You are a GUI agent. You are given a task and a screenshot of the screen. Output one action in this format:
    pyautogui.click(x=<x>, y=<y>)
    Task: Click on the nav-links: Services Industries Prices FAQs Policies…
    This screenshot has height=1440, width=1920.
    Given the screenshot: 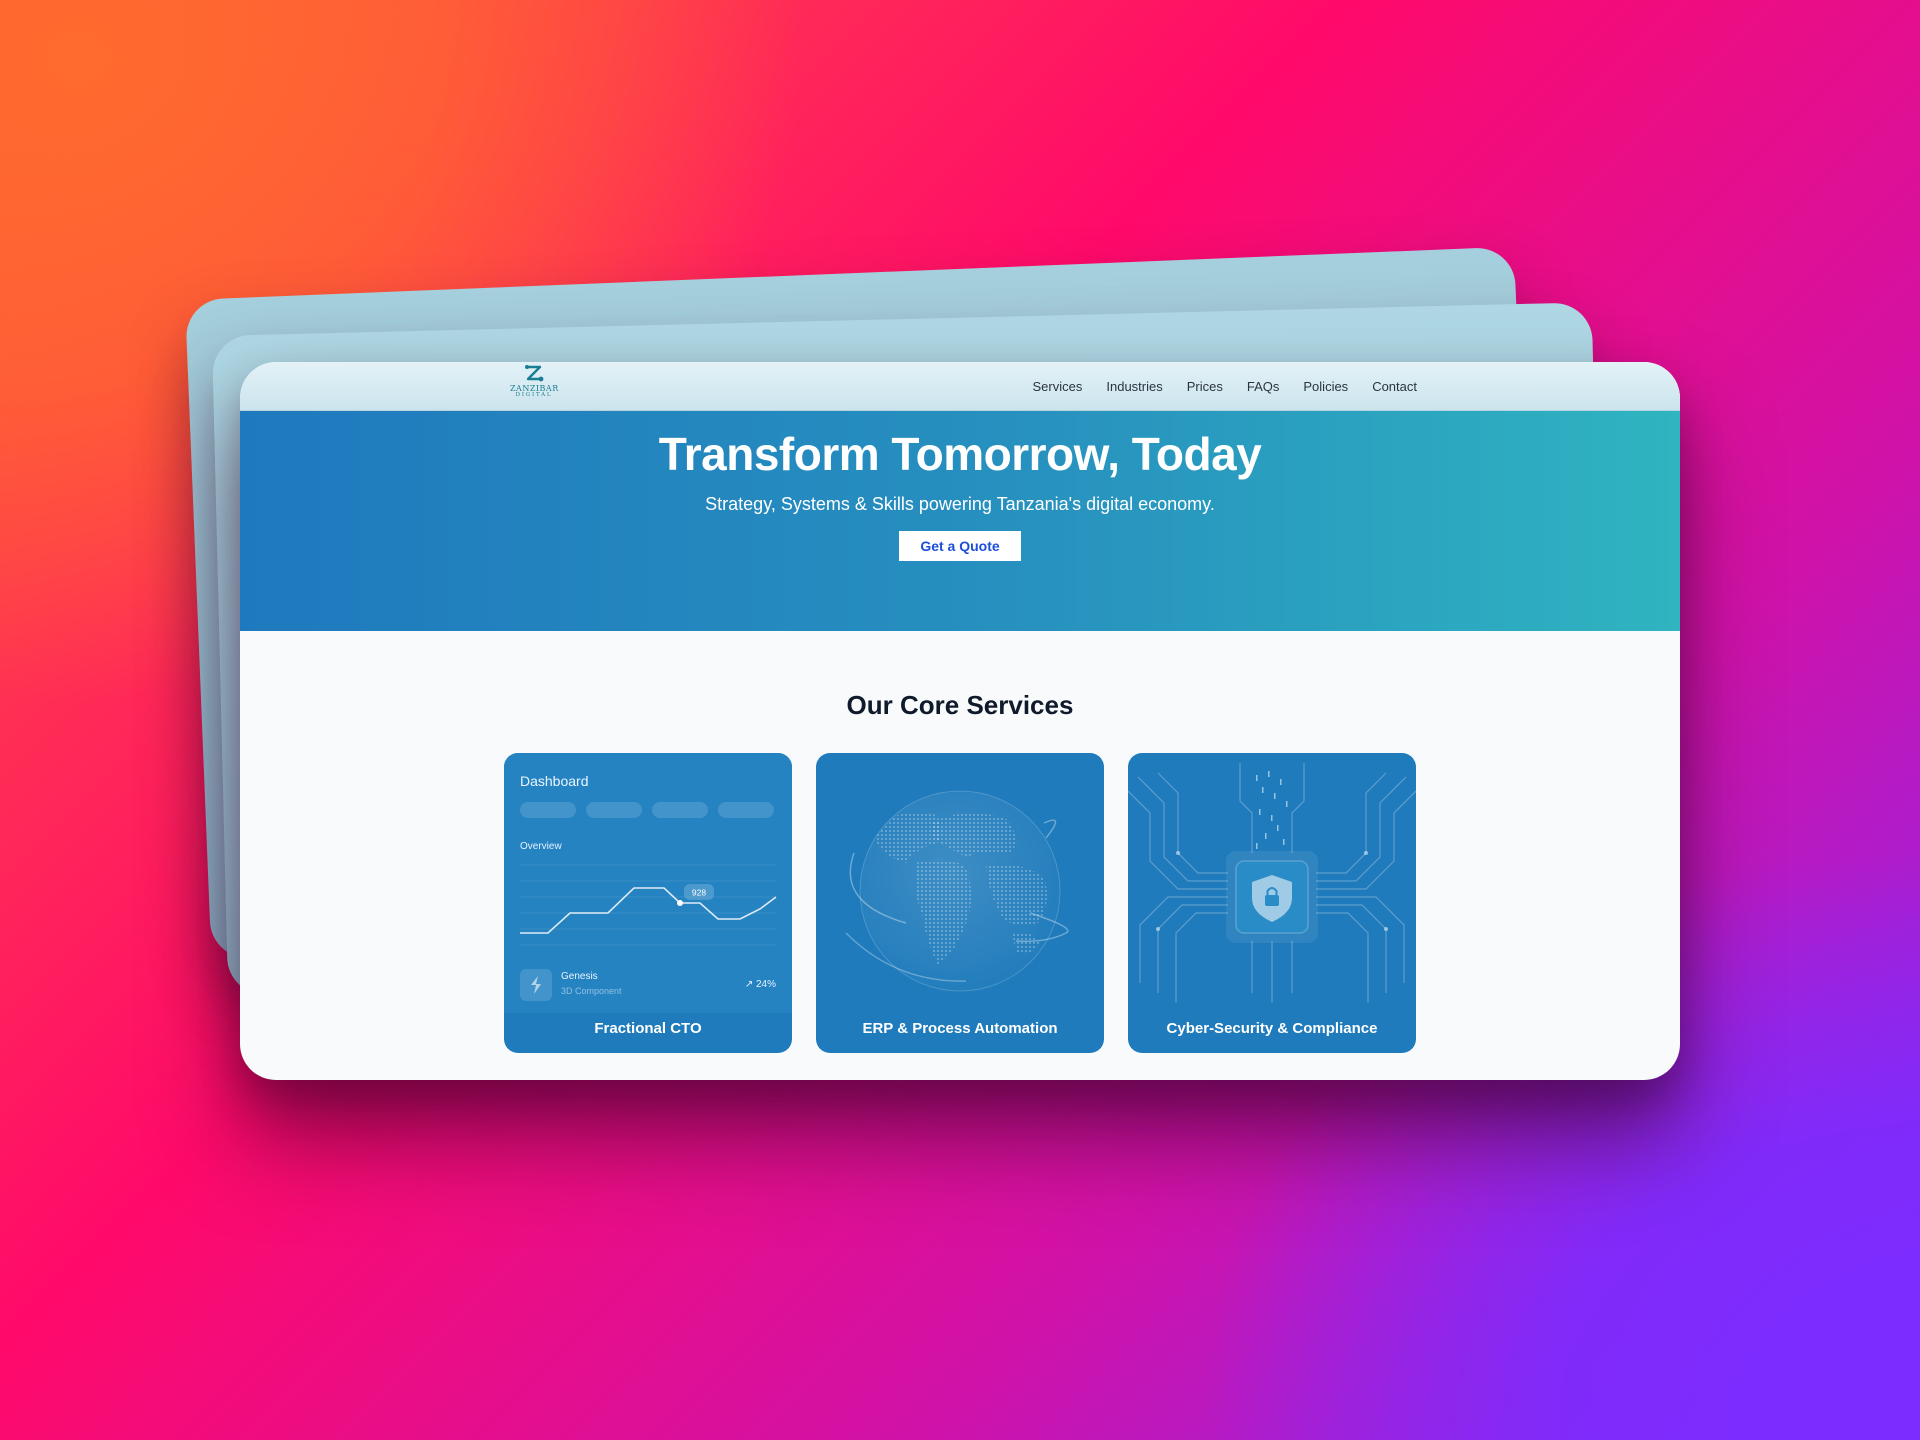 What is the action you would take?
    pyautogui.click(x=1225, y=386)
    